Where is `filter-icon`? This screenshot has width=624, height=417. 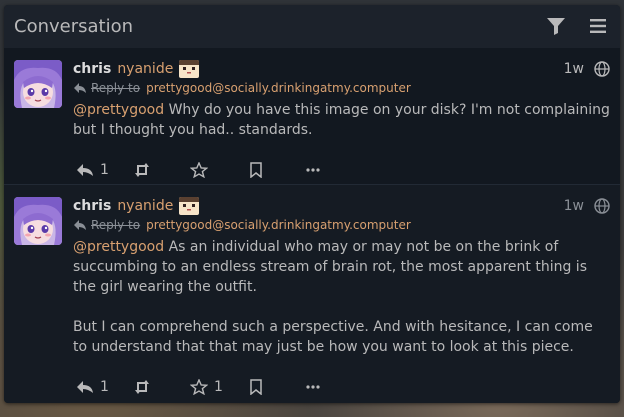 filter-icon is located at coordinates (556, 26).